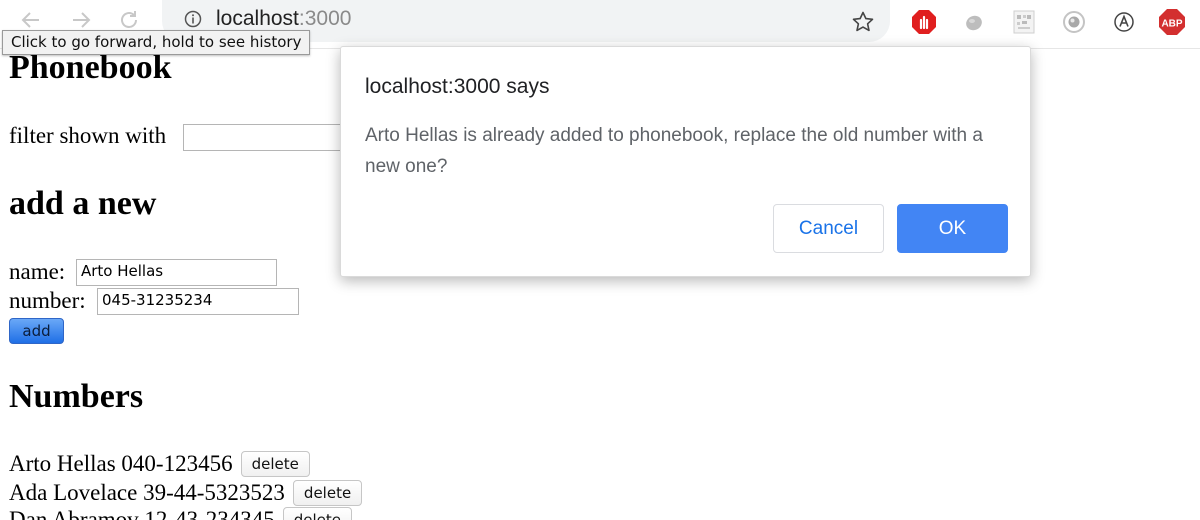 The width and height of the screenshot is (1200, 520). I want to click on adblock-stop-icon, so click(924, 22).